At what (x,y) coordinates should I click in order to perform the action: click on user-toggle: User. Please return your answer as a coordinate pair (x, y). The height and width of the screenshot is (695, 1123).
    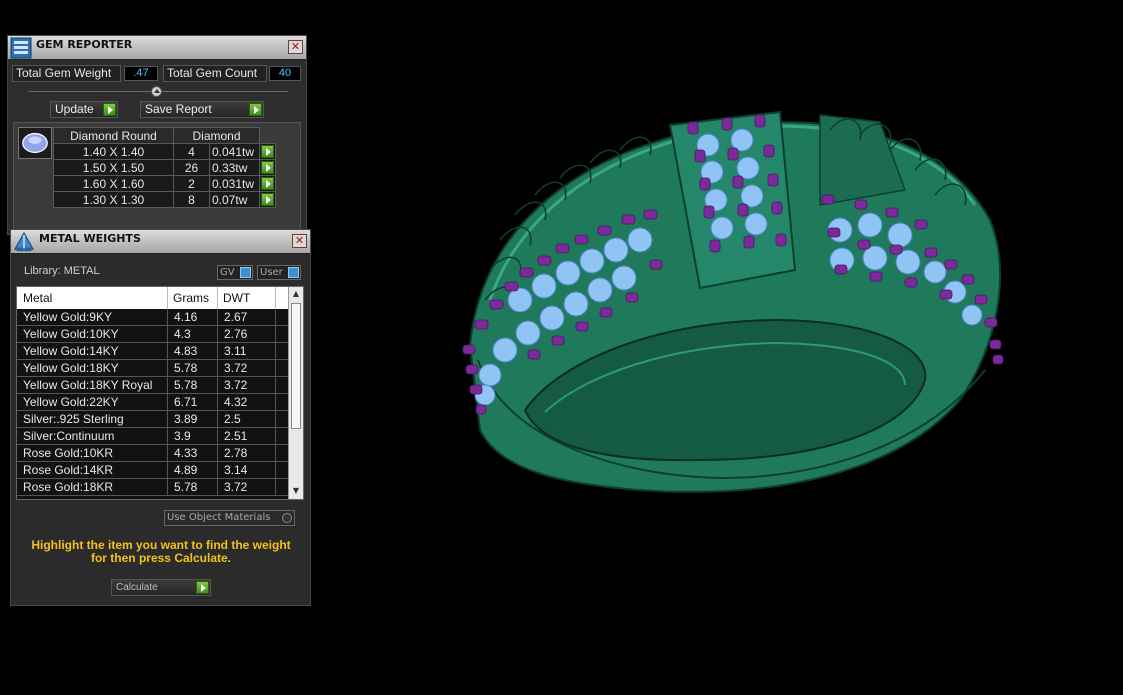
    Looking at the image, I should click on (279, 272).